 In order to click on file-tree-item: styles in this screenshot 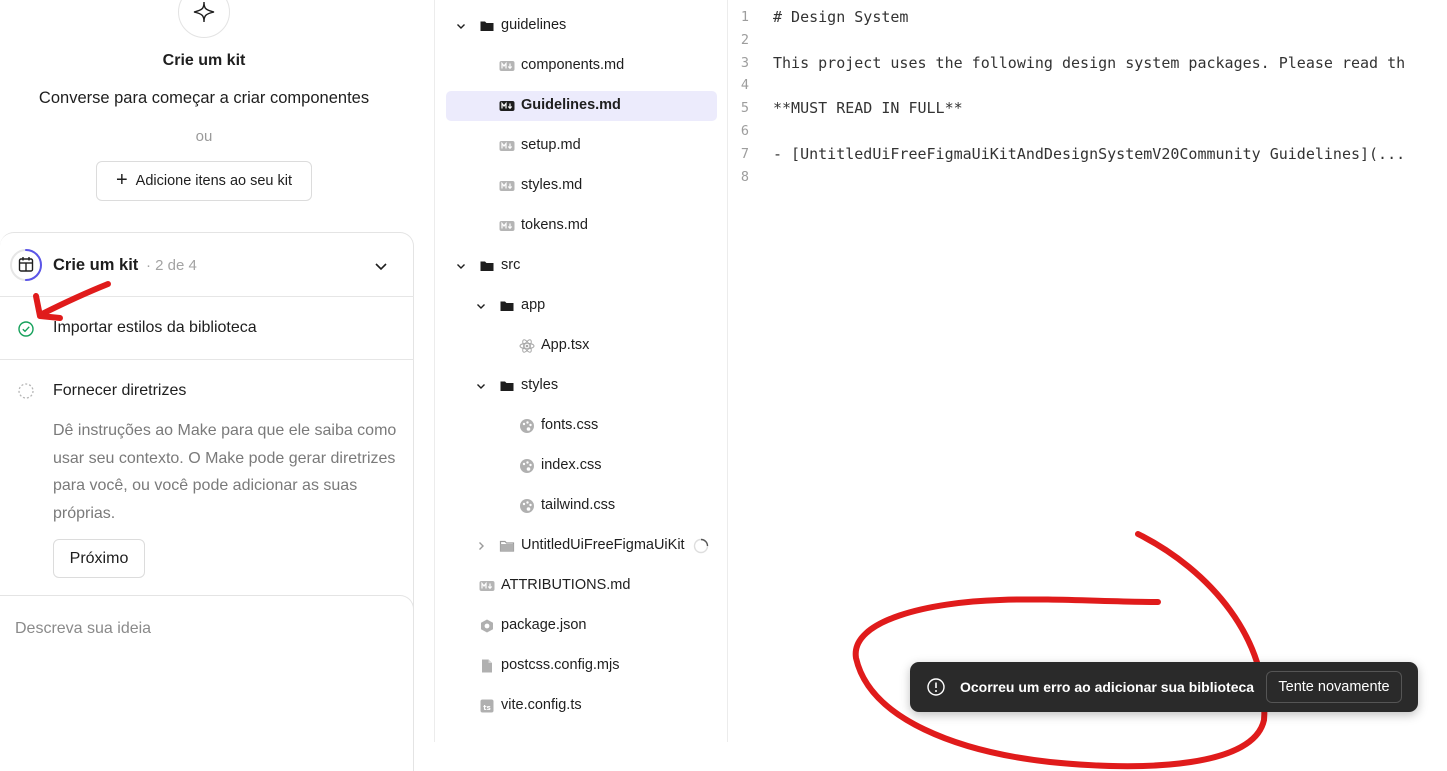, I will do `click(582, 386)`.